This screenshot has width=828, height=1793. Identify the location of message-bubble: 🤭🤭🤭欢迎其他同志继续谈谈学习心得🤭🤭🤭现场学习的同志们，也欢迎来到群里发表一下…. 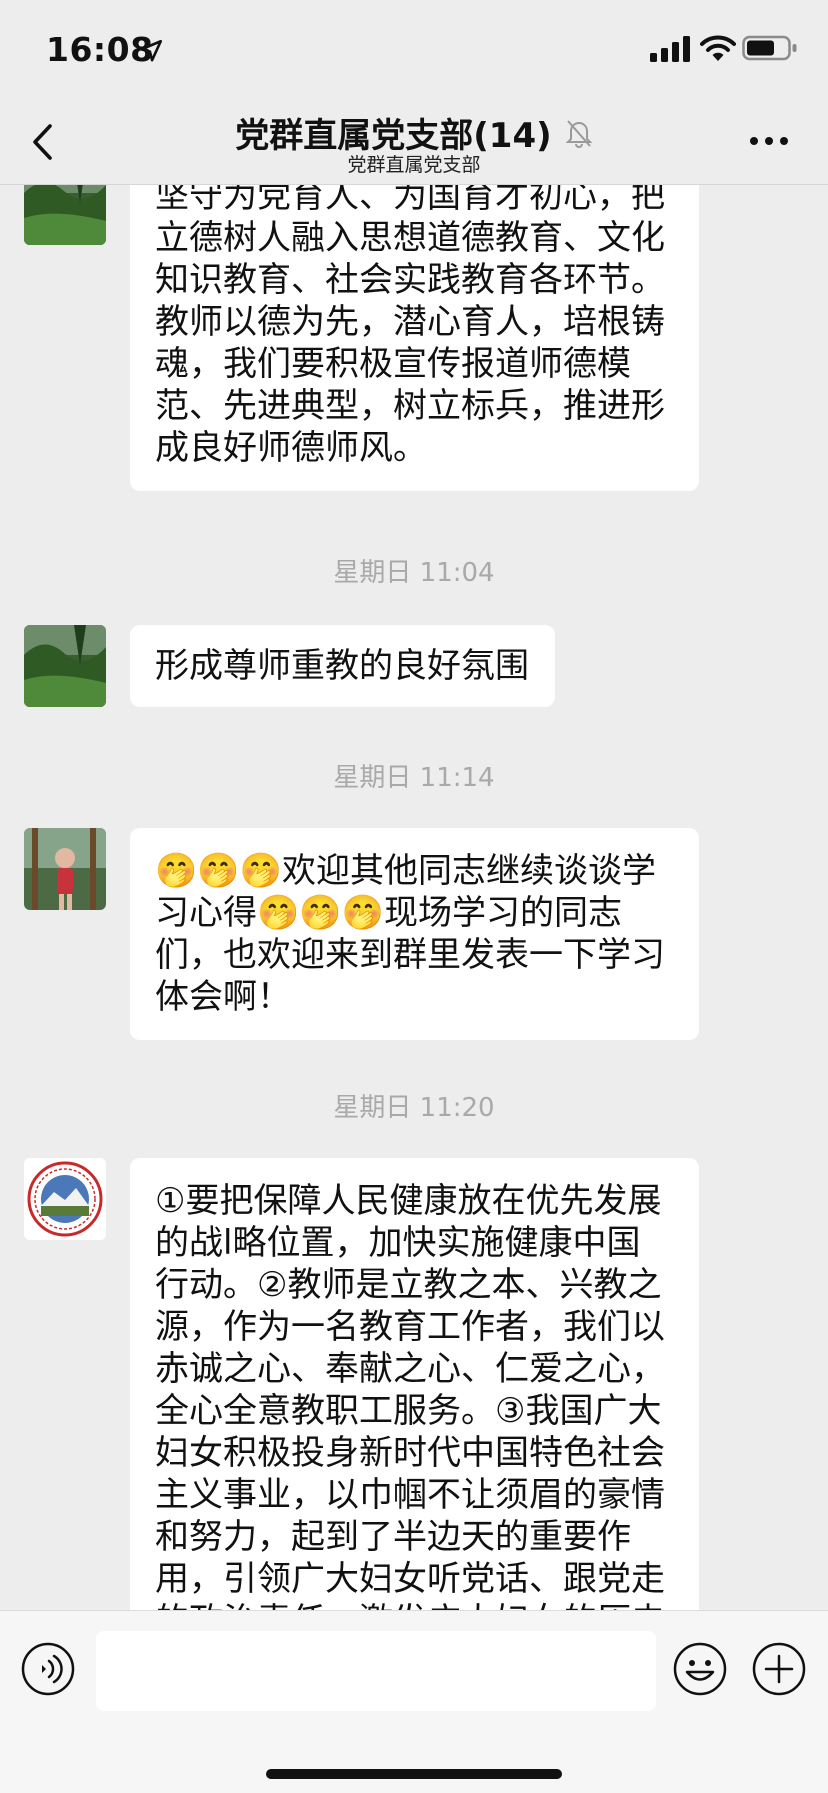
(414, 934).